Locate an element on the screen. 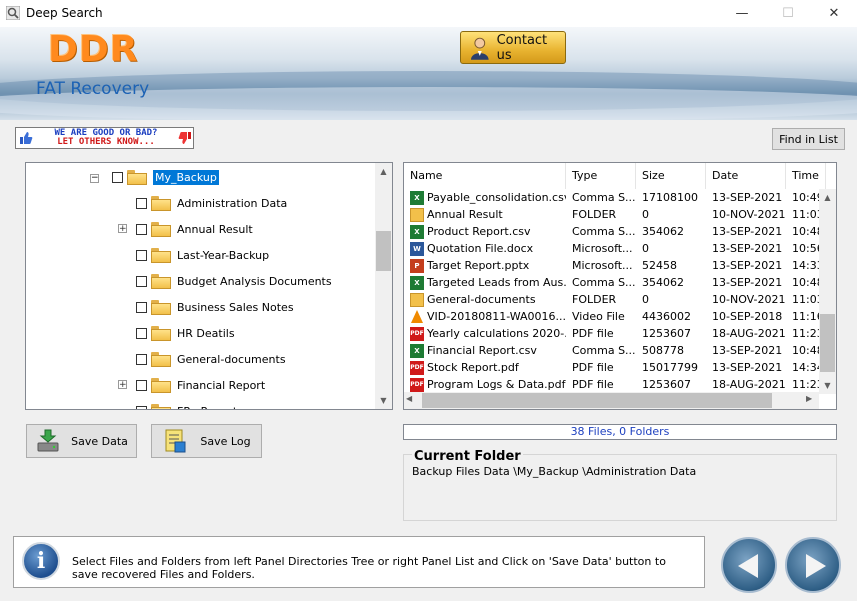 The height and width of the screenshot is (601, 857). tree-item: + Annual Result is located at coordinates (185, 229).